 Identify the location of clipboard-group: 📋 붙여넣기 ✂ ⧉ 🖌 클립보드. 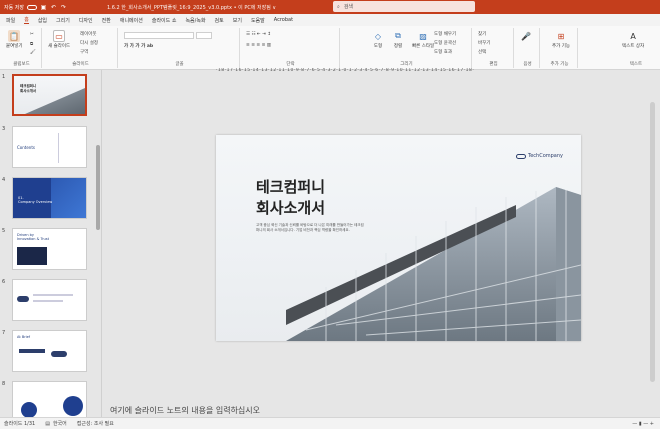
(22, 48).